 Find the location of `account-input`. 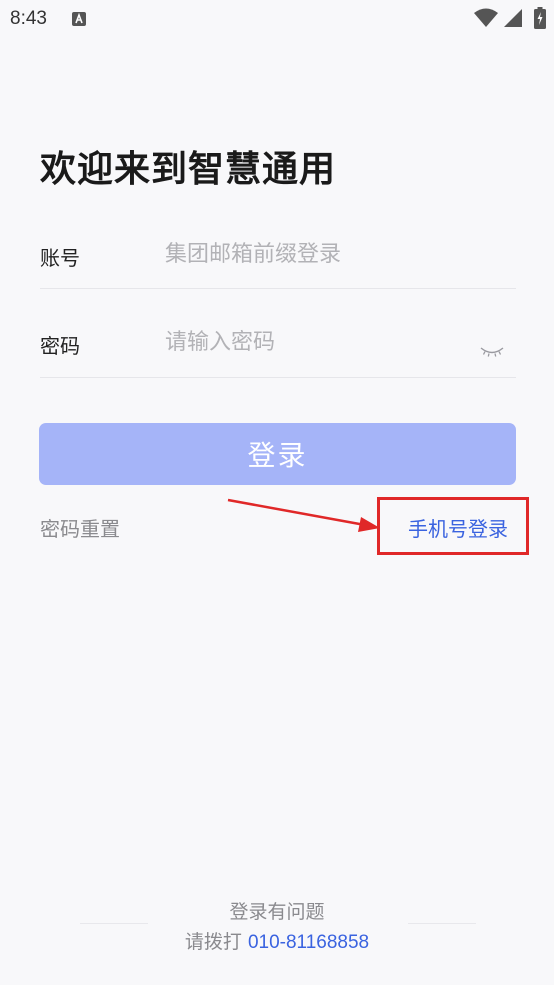

account-input is located at coordinates (315, 254).